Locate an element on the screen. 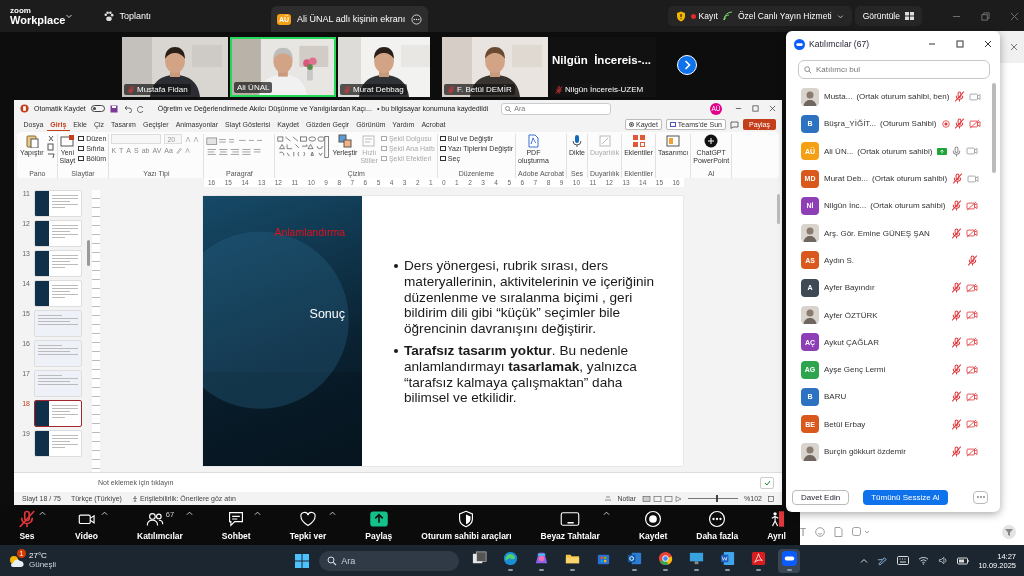 This screenshot has height=576, width=1024. close-icon is located at coordinates (988, 44).